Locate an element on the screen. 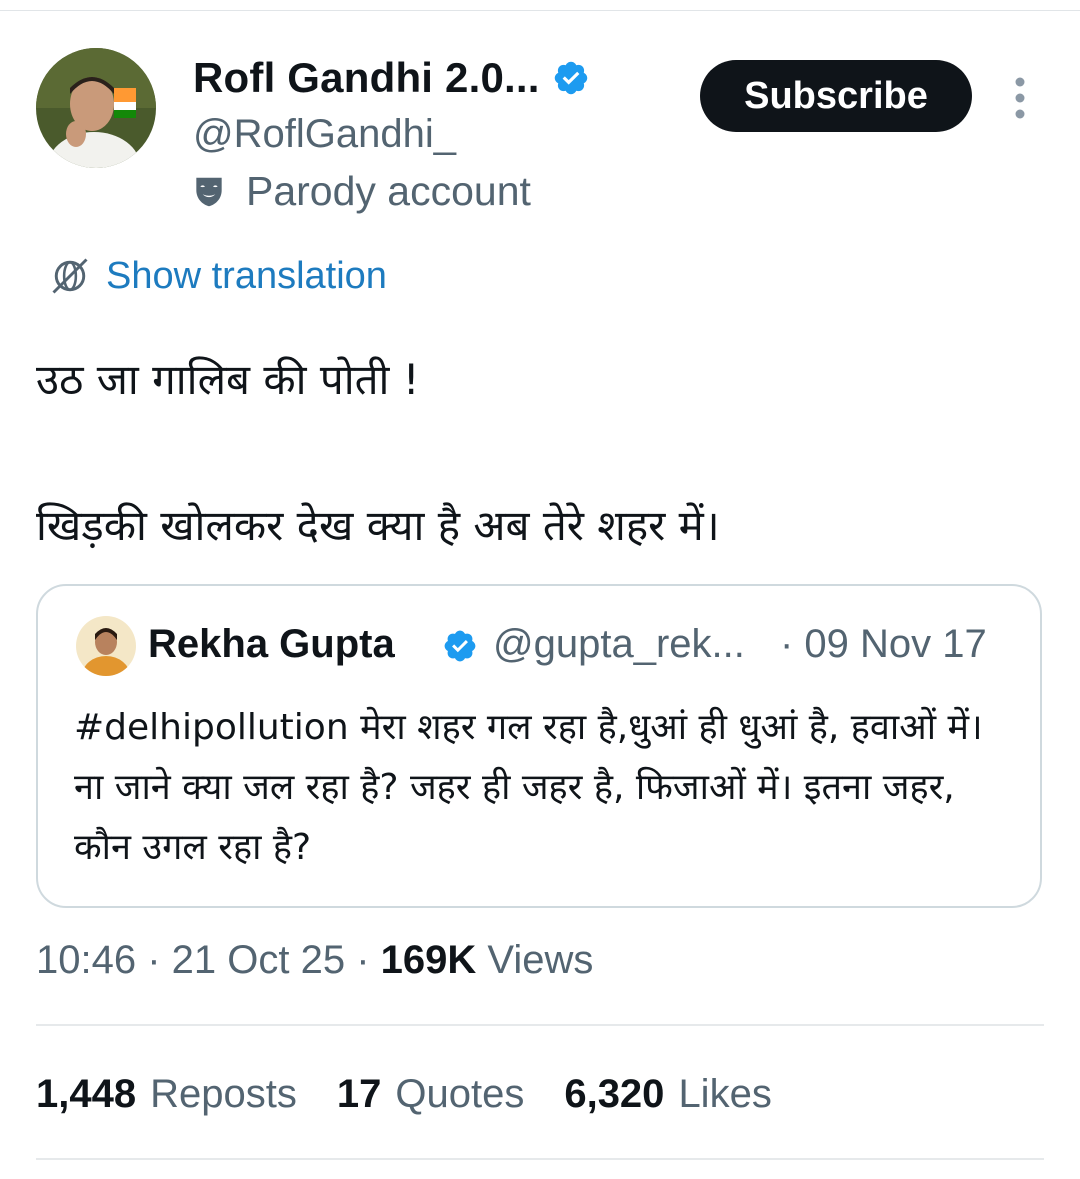  show-translation-link: Show translation is located at coordinates (217, 276).